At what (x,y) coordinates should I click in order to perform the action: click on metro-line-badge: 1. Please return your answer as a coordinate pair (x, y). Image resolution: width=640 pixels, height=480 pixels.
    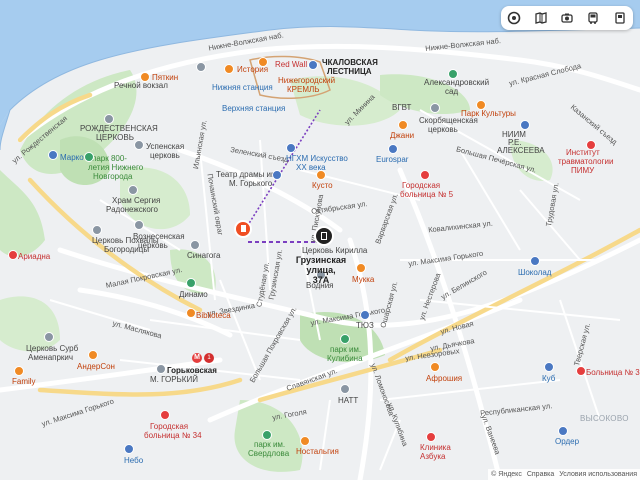
    Looking at the image, I should click on (209, 358).